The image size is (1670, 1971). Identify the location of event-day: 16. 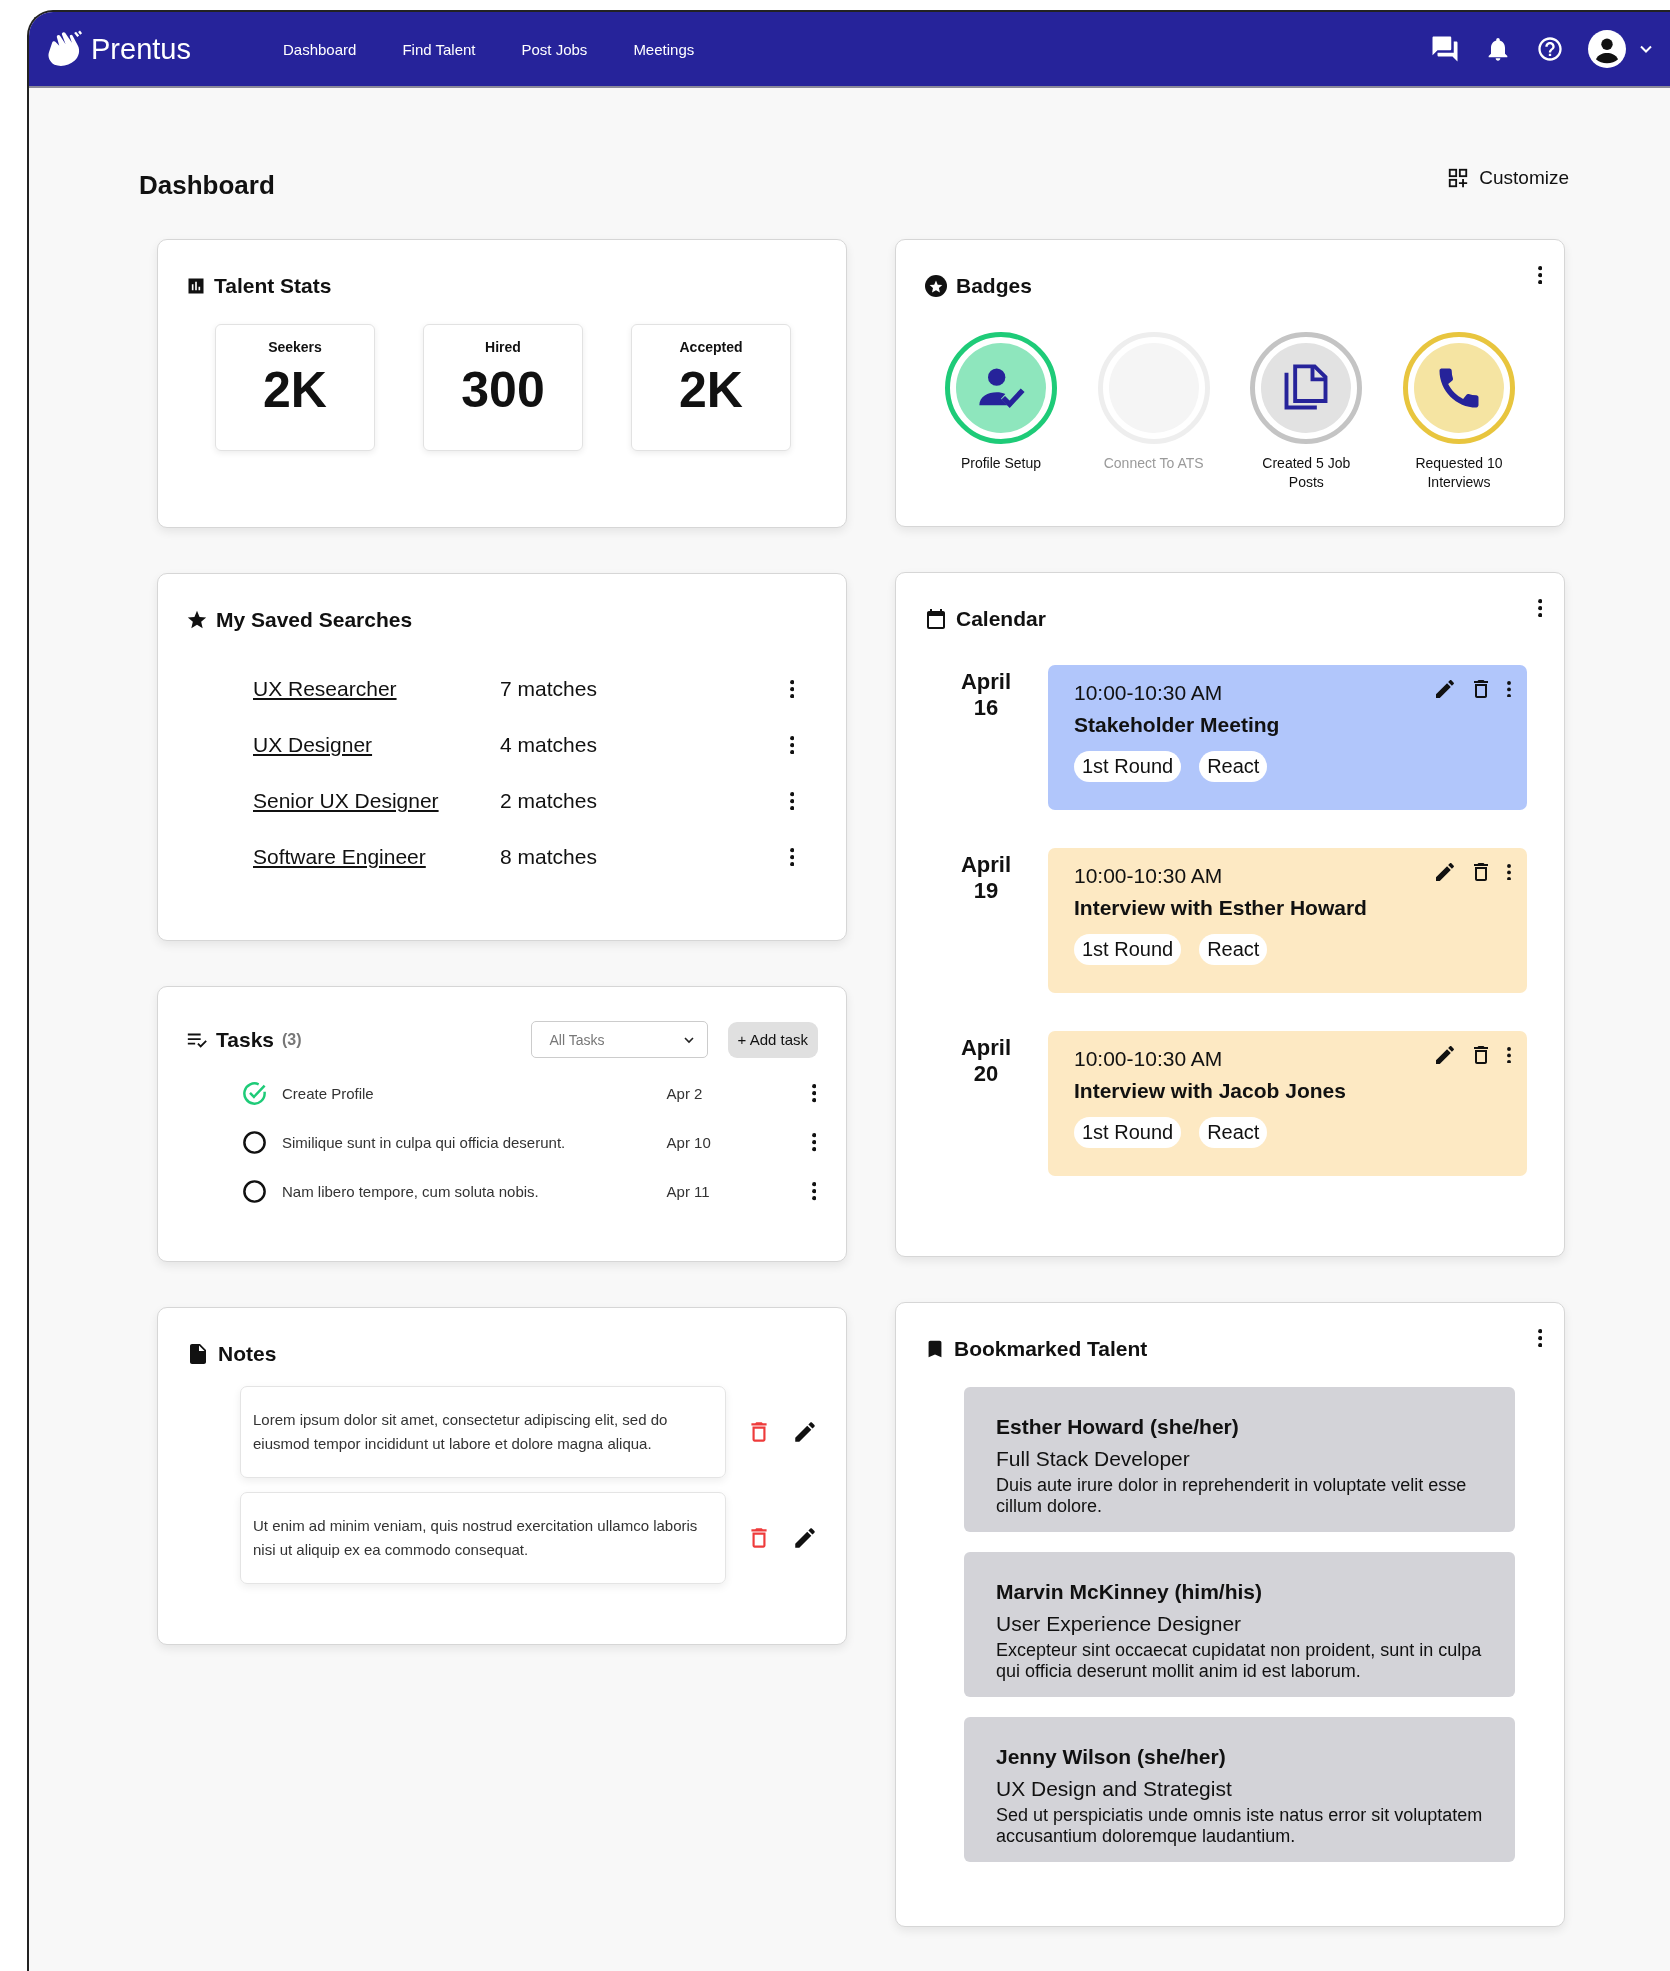
(986, 708).